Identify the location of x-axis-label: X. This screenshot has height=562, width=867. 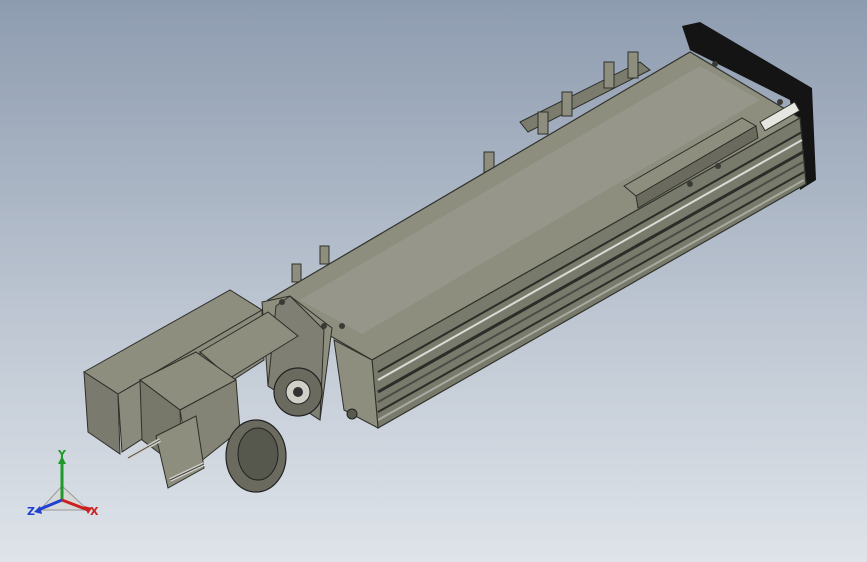
(94, 511).